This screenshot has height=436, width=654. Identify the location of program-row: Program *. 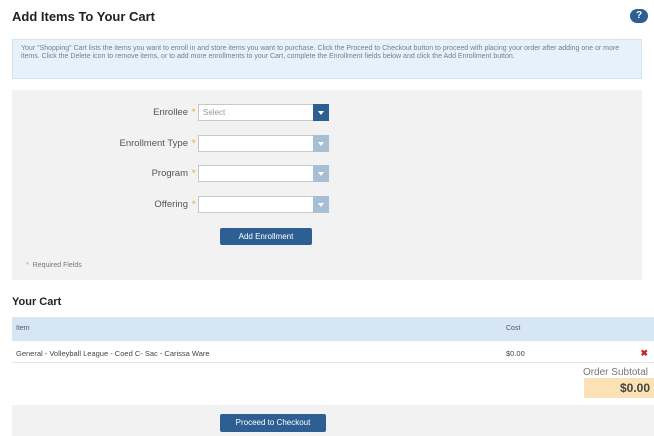
(327, 174).